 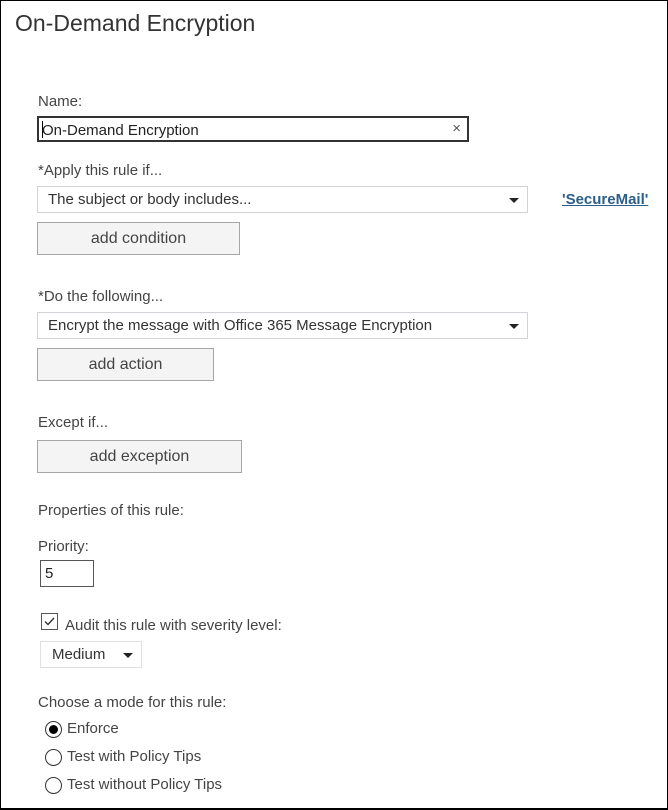 What do you see at coordinates (67, 573) in the screenshot?
I see `priority-input: 5` at bounding box center [67, 573].